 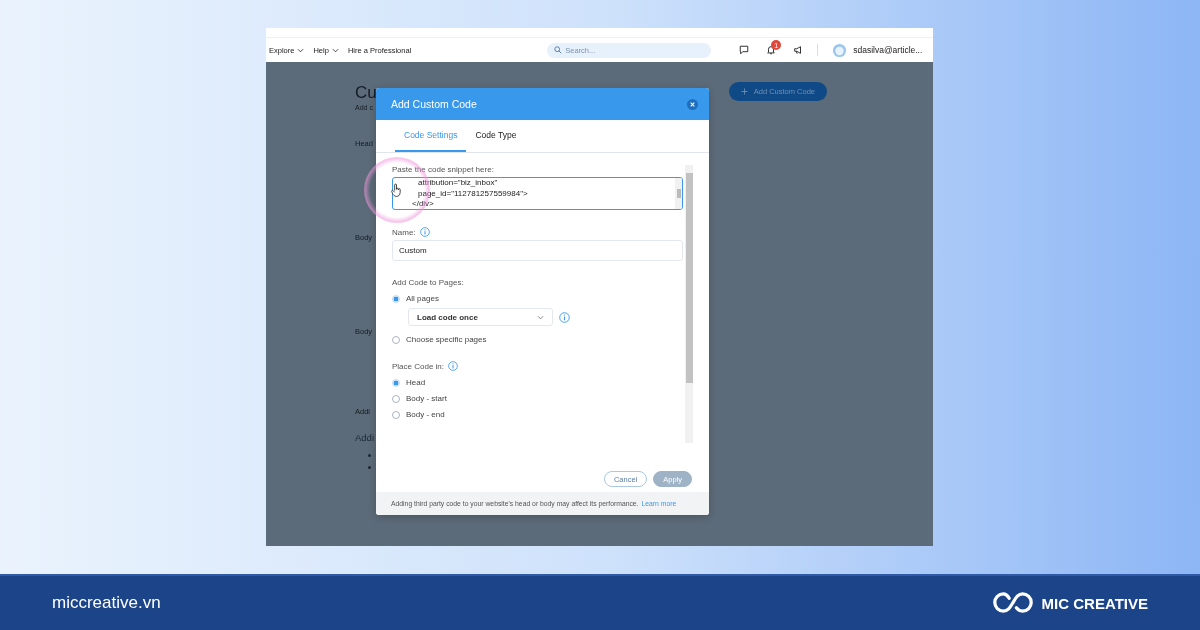 What do you see at coordinates (426, 398) in the screenshot?
I see `radio-label: Body - start` at bounding box center [426, 398].